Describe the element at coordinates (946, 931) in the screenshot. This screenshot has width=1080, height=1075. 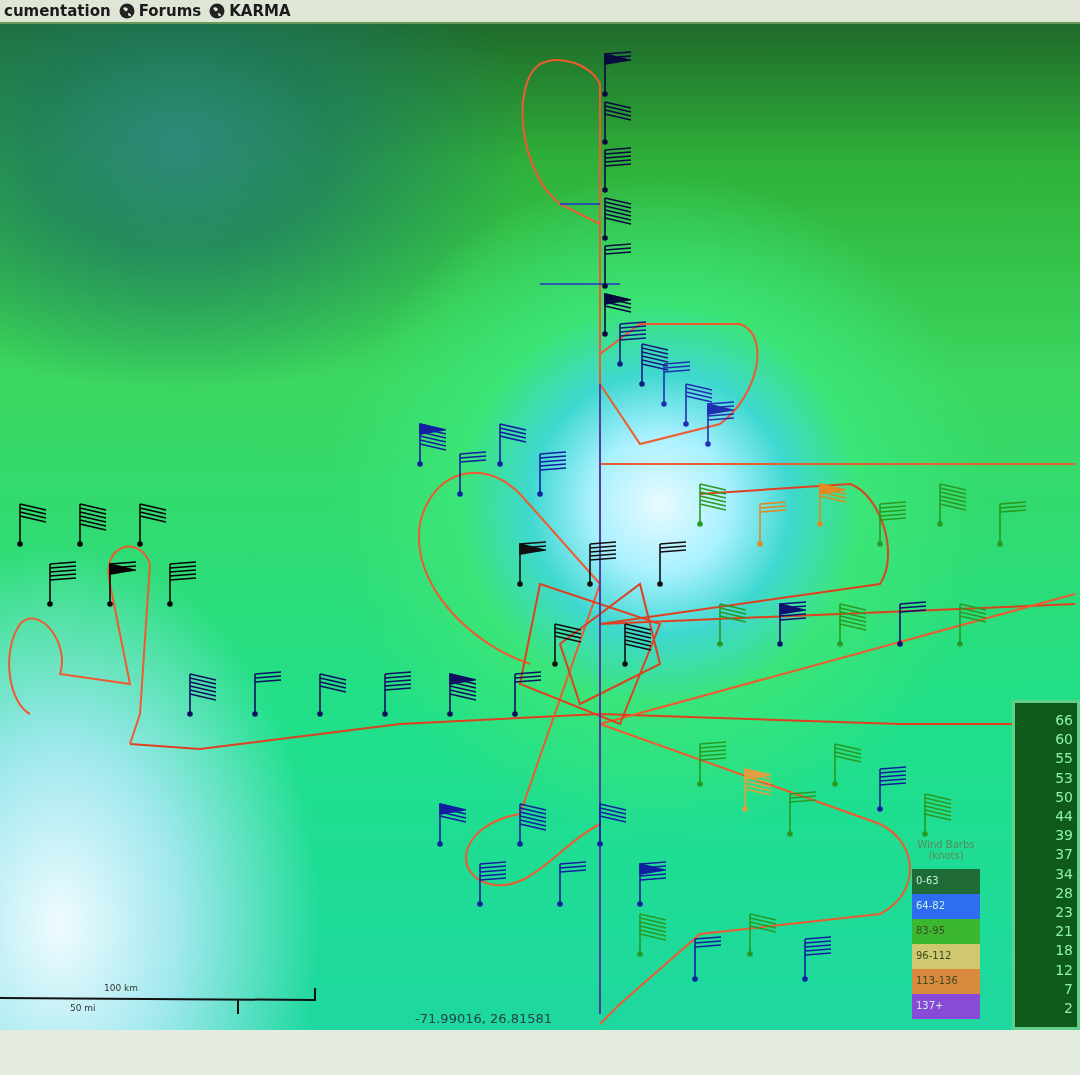
I see `legend-swatch: 83-95` at that location.